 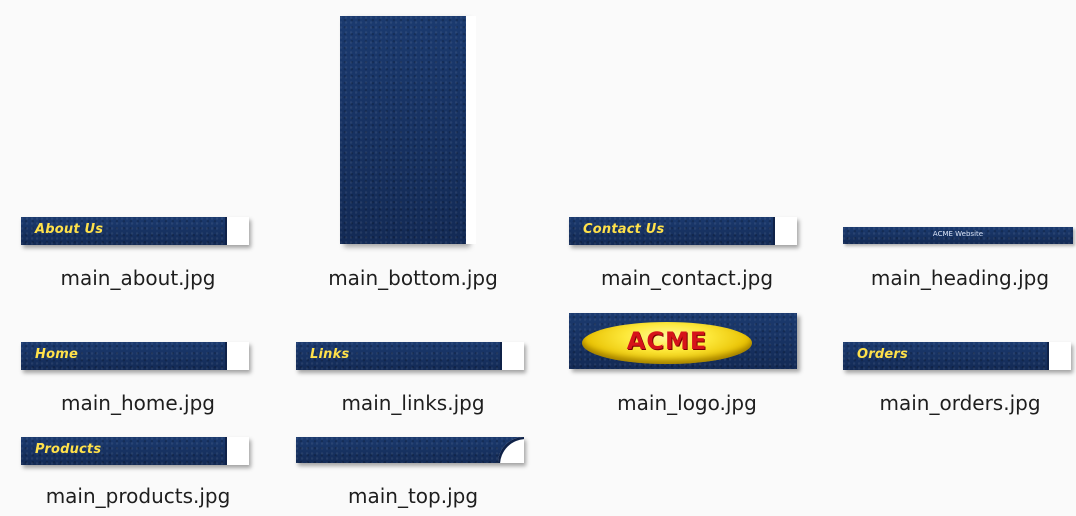 What do you see at coordinates (413, 278) in the screenshot?
I see `file-name: main_bottom.jpg` at bounding box center [413, 278].